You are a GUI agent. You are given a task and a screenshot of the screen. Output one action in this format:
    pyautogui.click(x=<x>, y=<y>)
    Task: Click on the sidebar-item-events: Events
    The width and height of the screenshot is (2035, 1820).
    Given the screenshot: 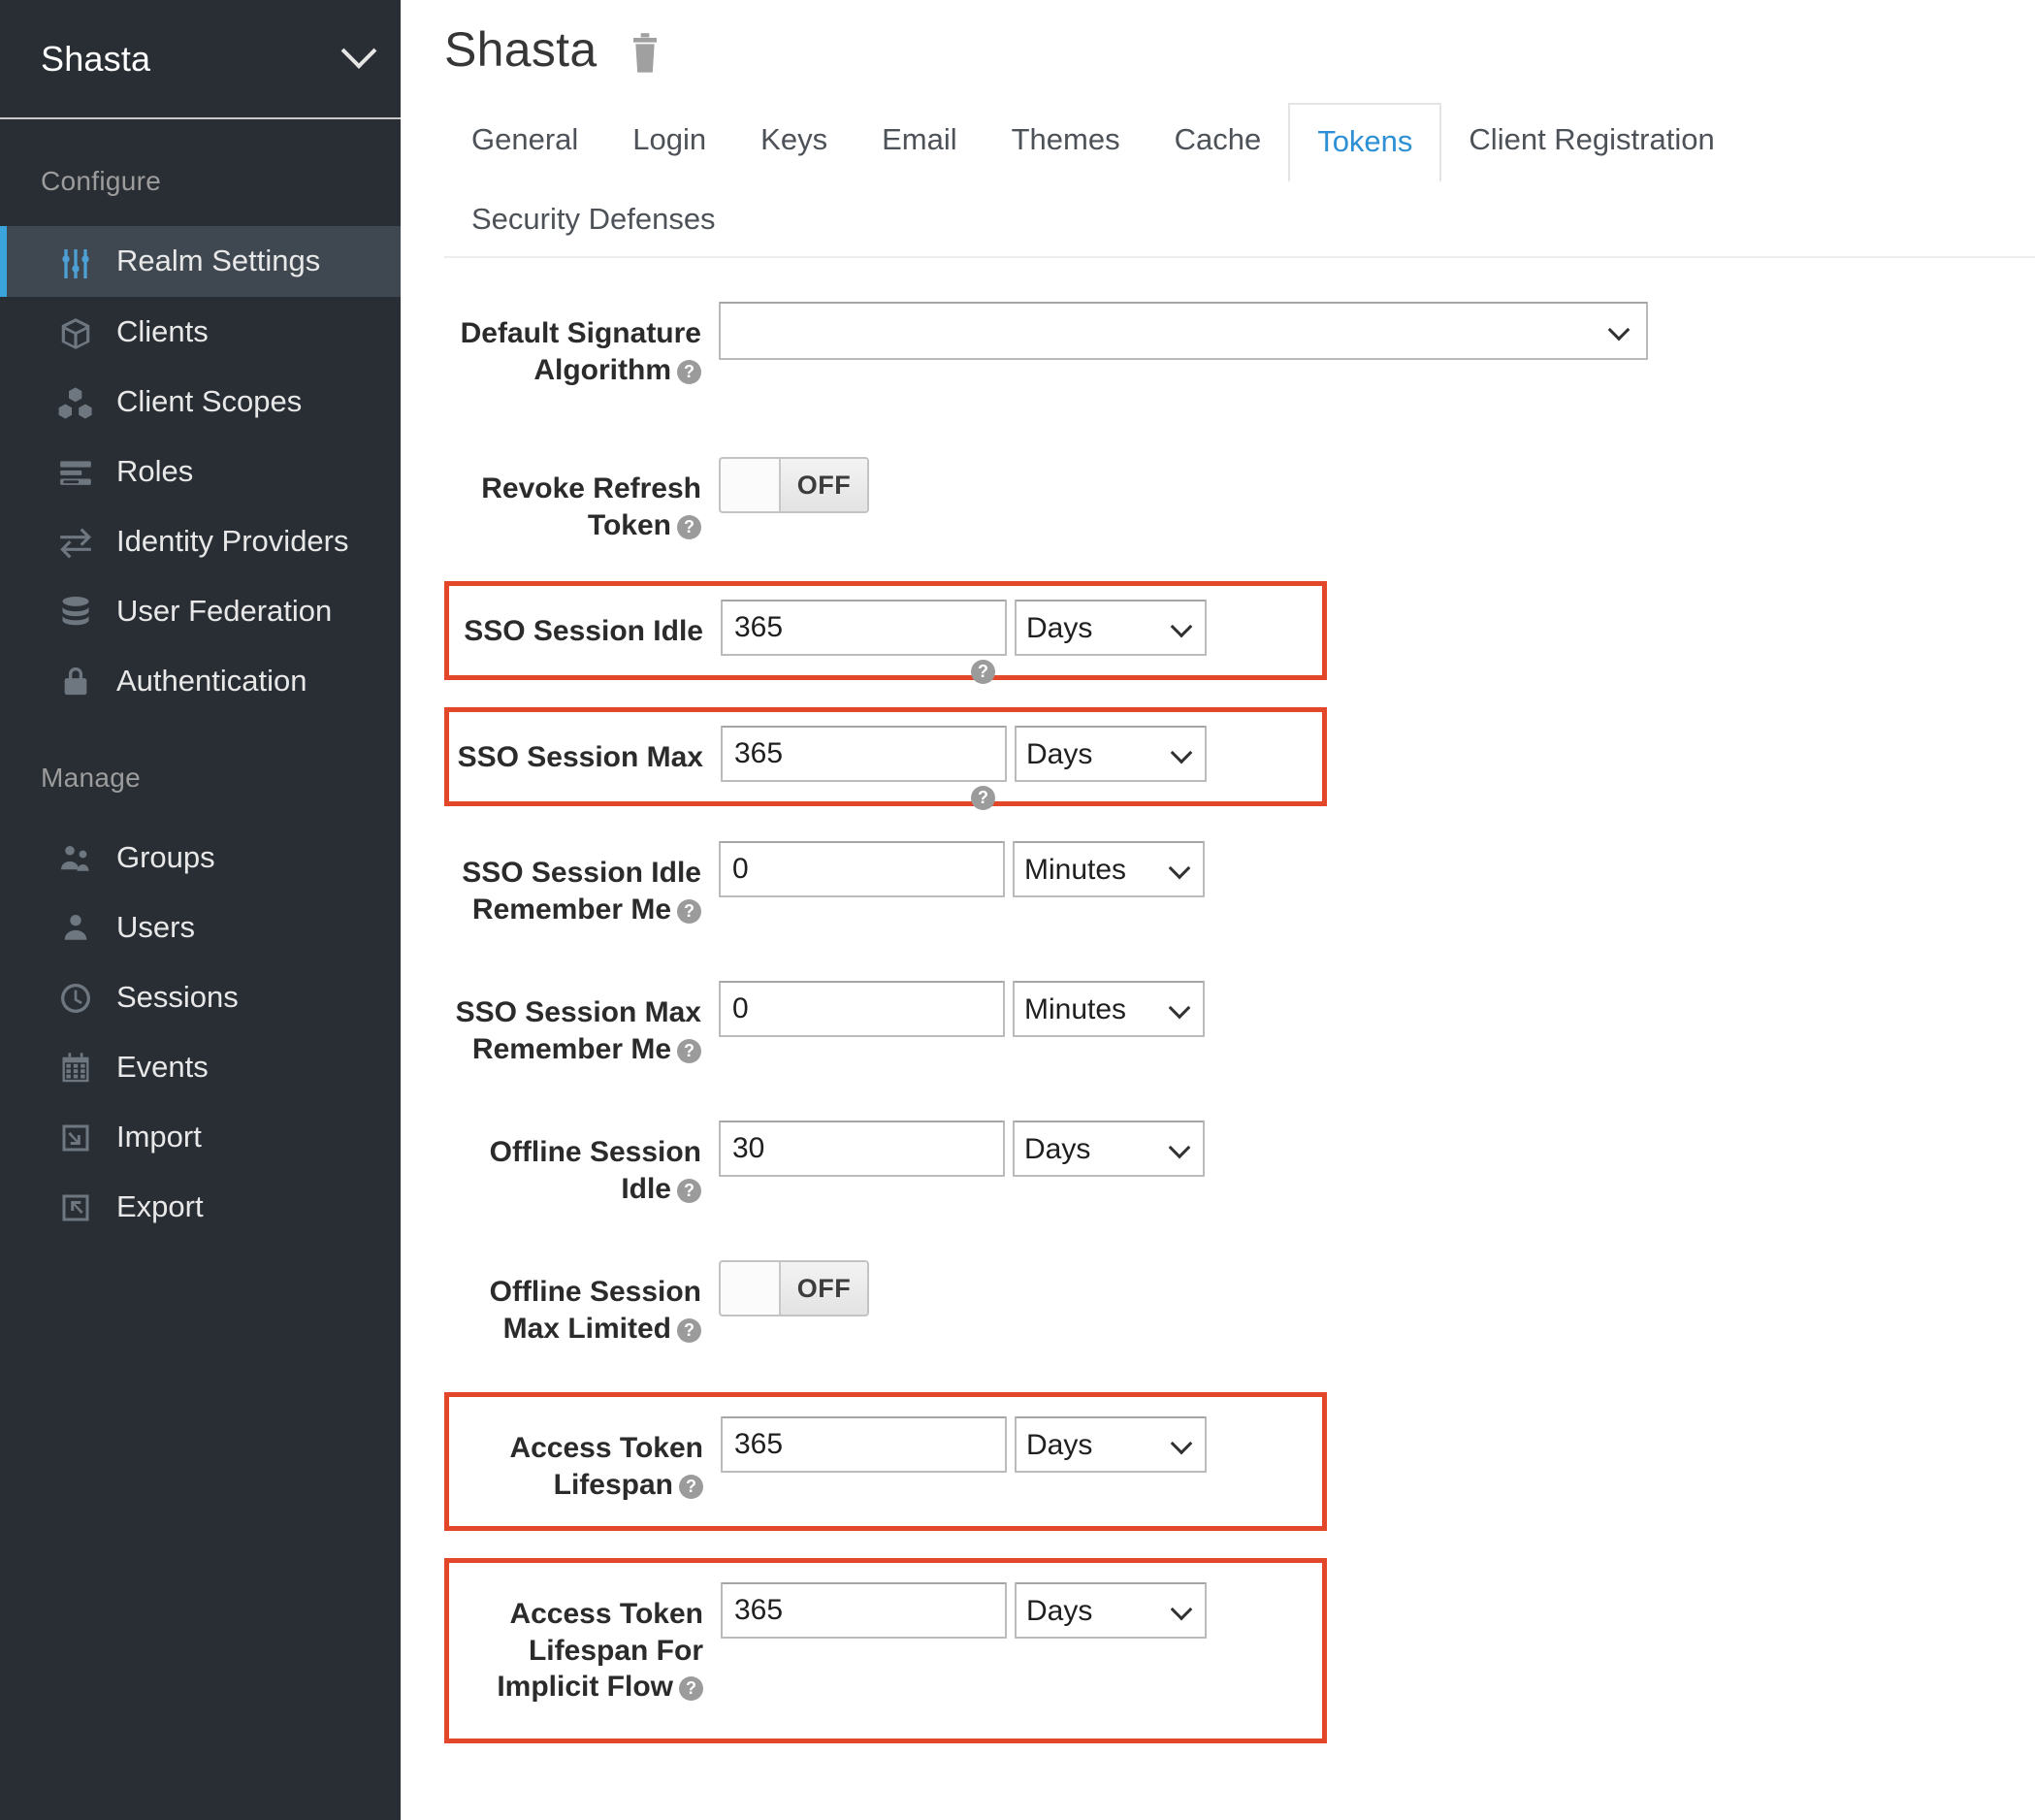 What is the action you would take?
    pyautogui.click(x=200, y=1067)
    